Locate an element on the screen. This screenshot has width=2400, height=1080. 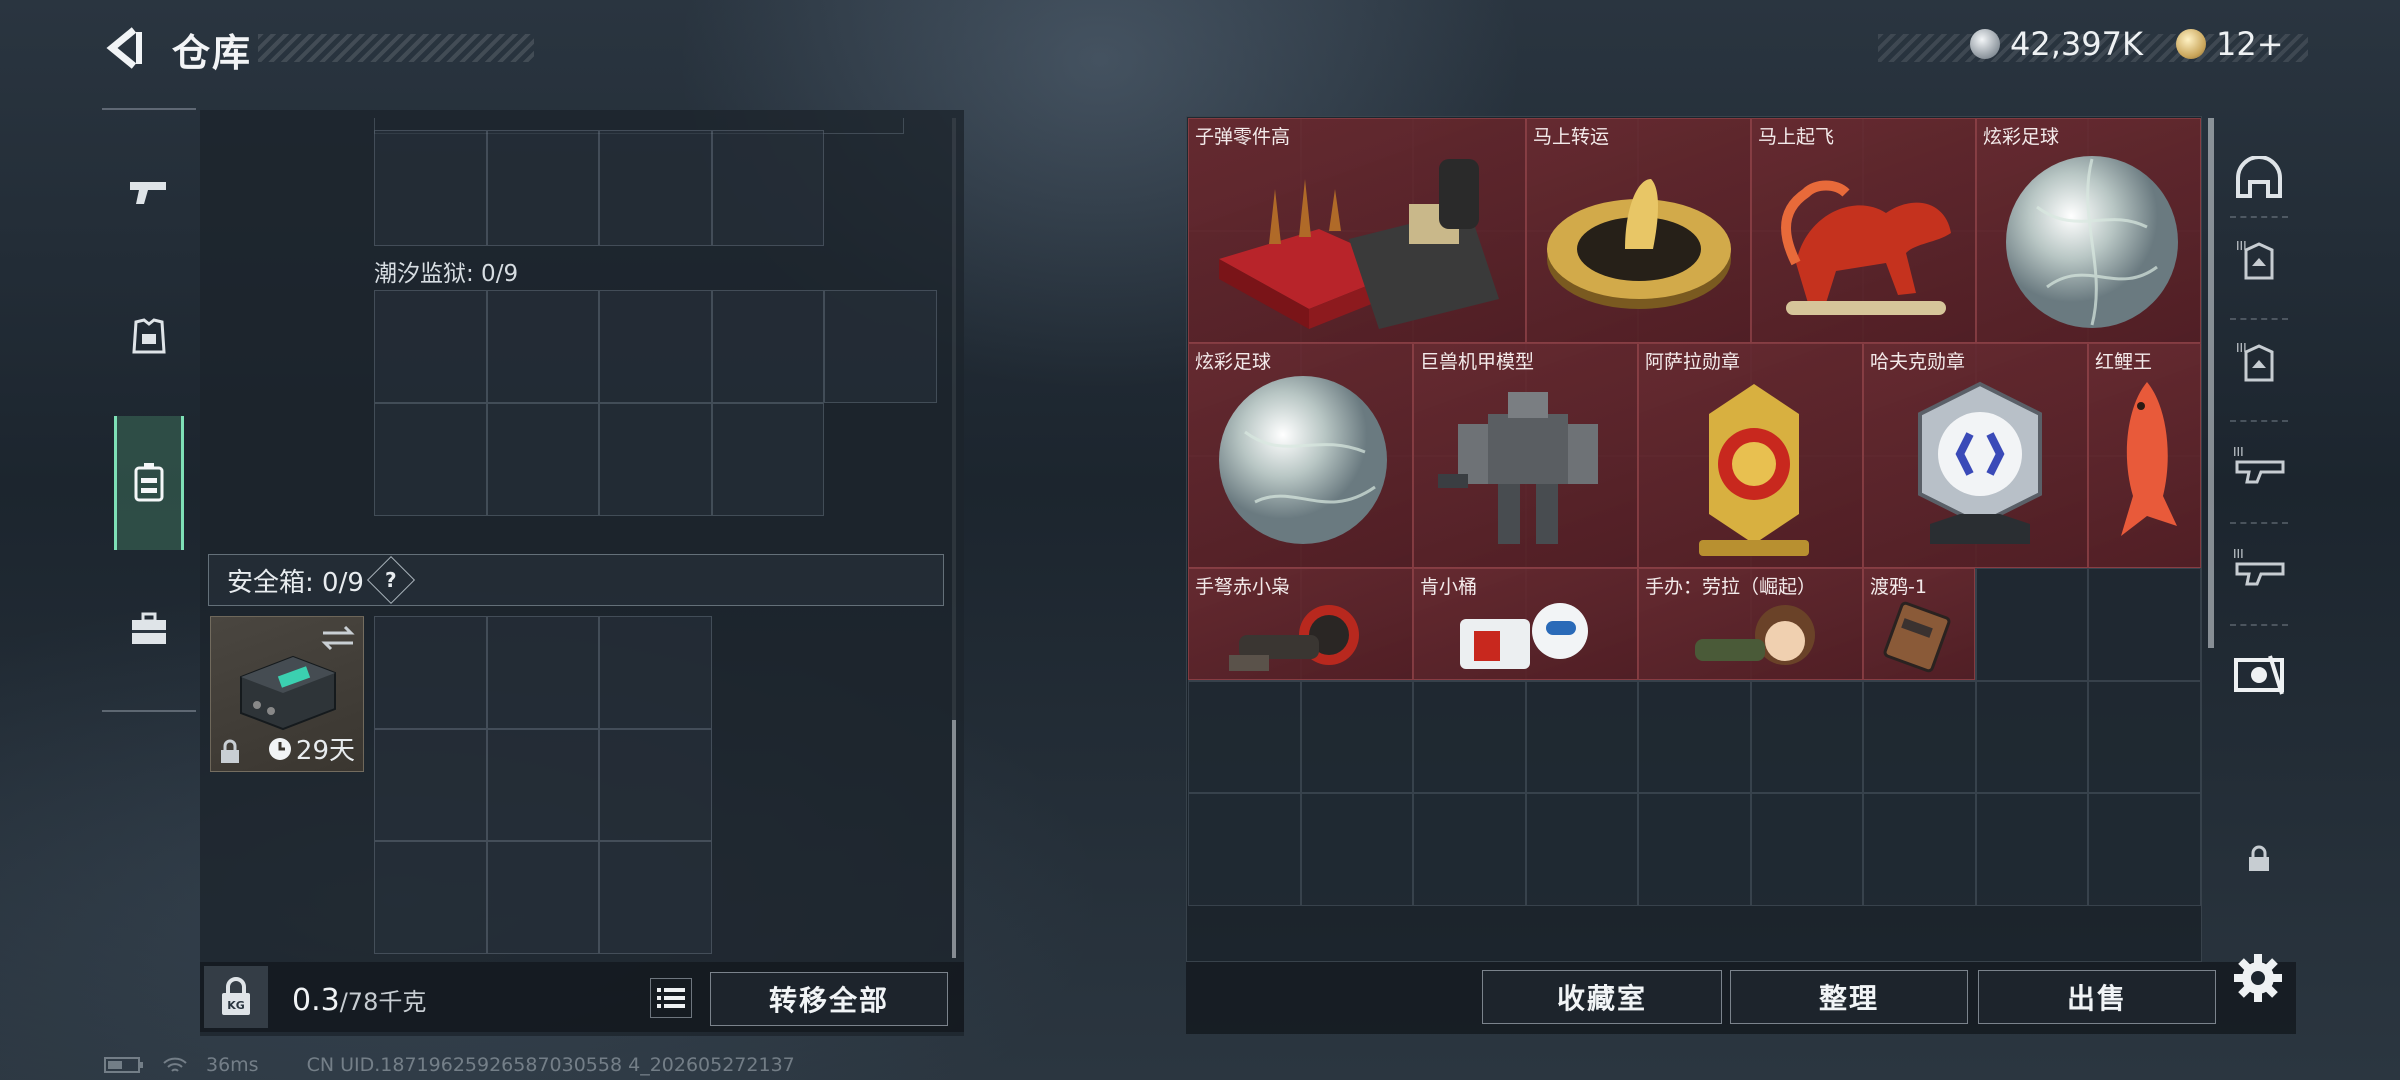
swap-icon is located at coordinates (338, 638).